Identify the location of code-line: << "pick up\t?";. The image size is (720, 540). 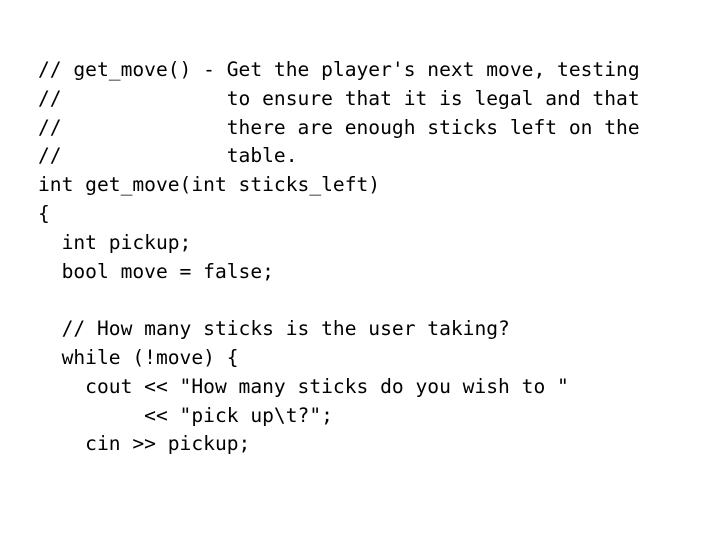
(185, 415).